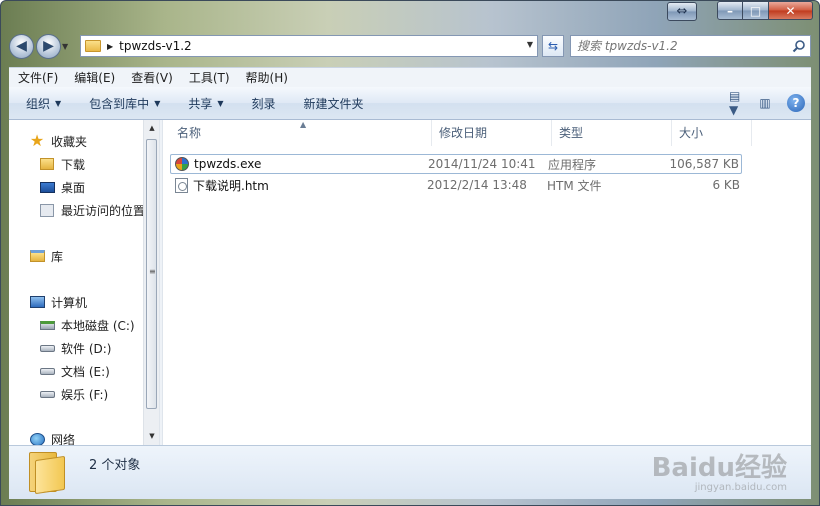  I want to click on computer-icon, so click(37, 302).